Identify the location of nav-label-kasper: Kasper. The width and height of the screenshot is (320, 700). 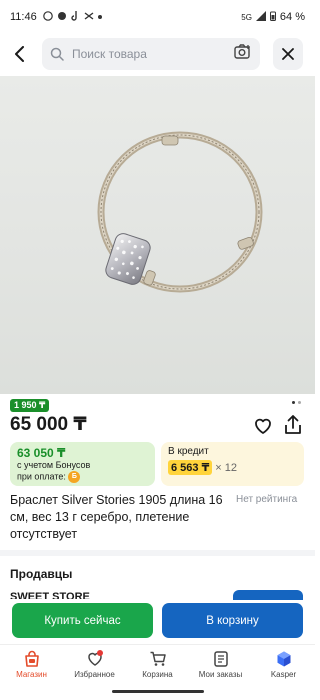
(283, 674).